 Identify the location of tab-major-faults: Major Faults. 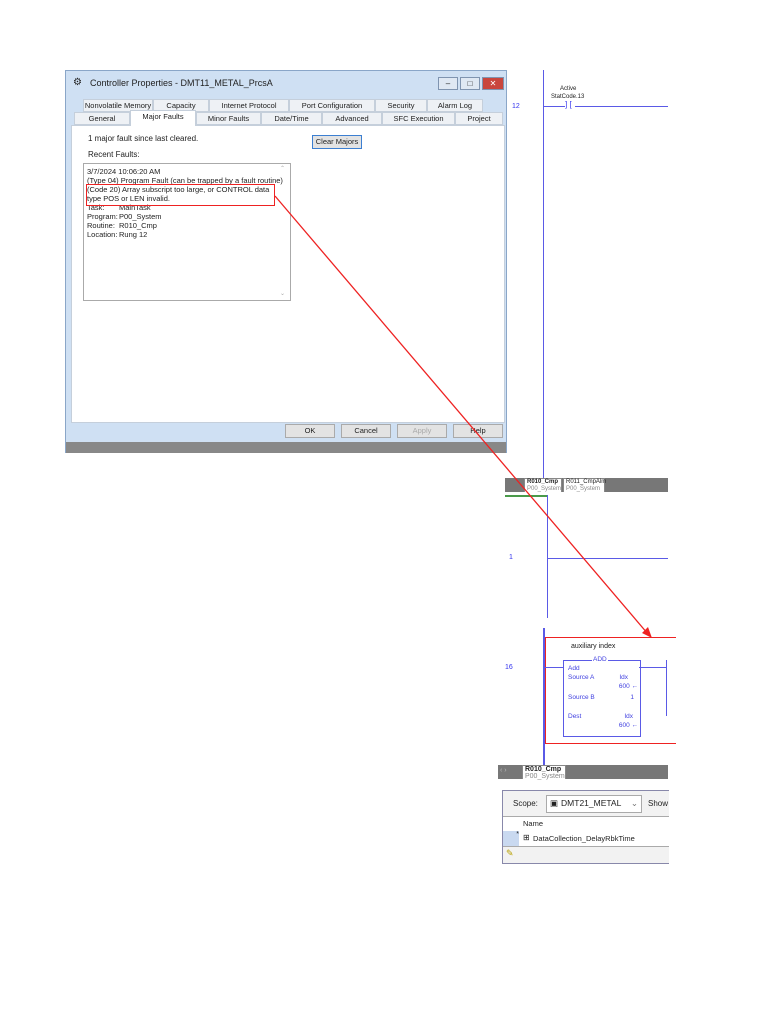
(163, 118).